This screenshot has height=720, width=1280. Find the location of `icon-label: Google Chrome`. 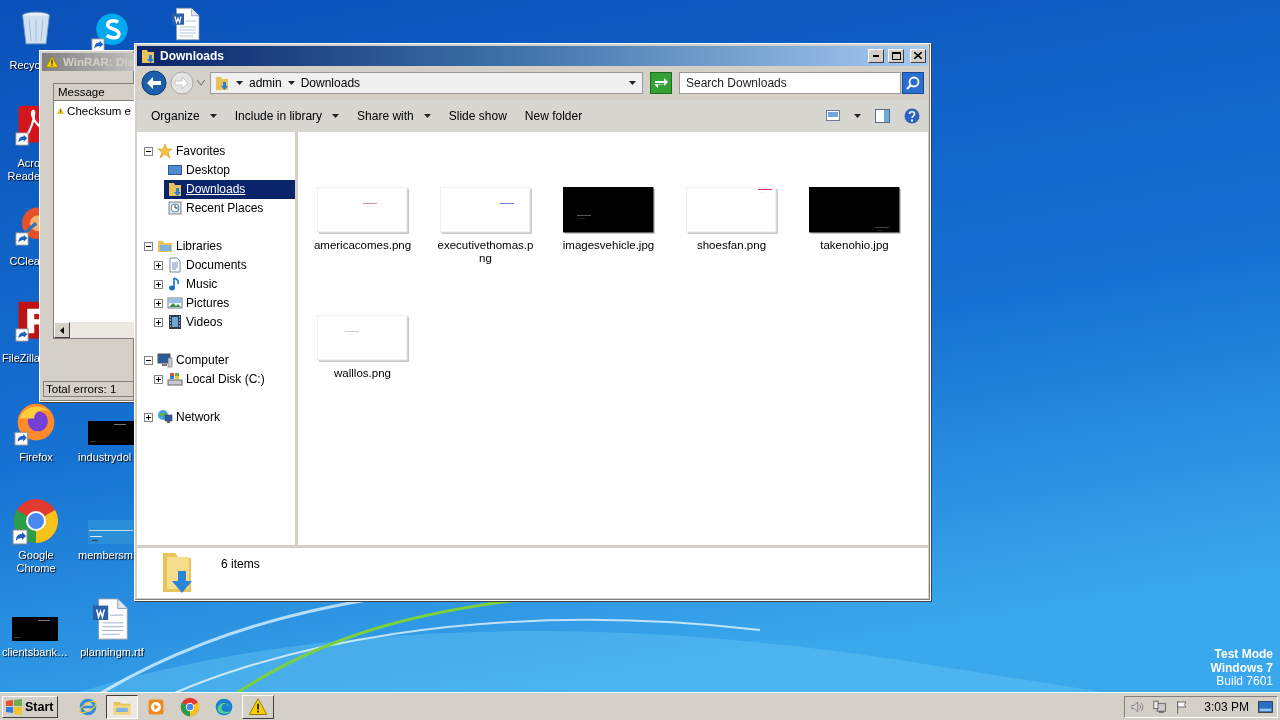

icon-label: Google Chrome is located at coordinates (36, 562).